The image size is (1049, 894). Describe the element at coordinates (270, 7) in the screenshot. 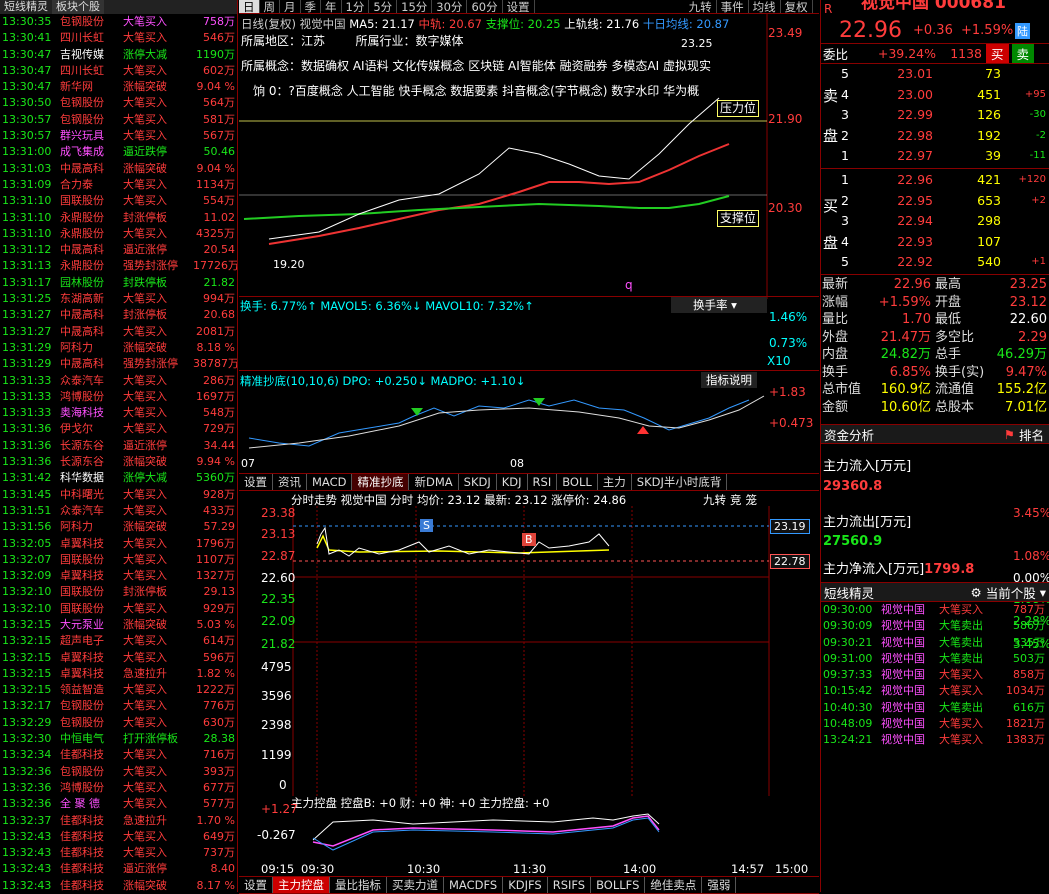

I see `period-tab: 周` at that location.